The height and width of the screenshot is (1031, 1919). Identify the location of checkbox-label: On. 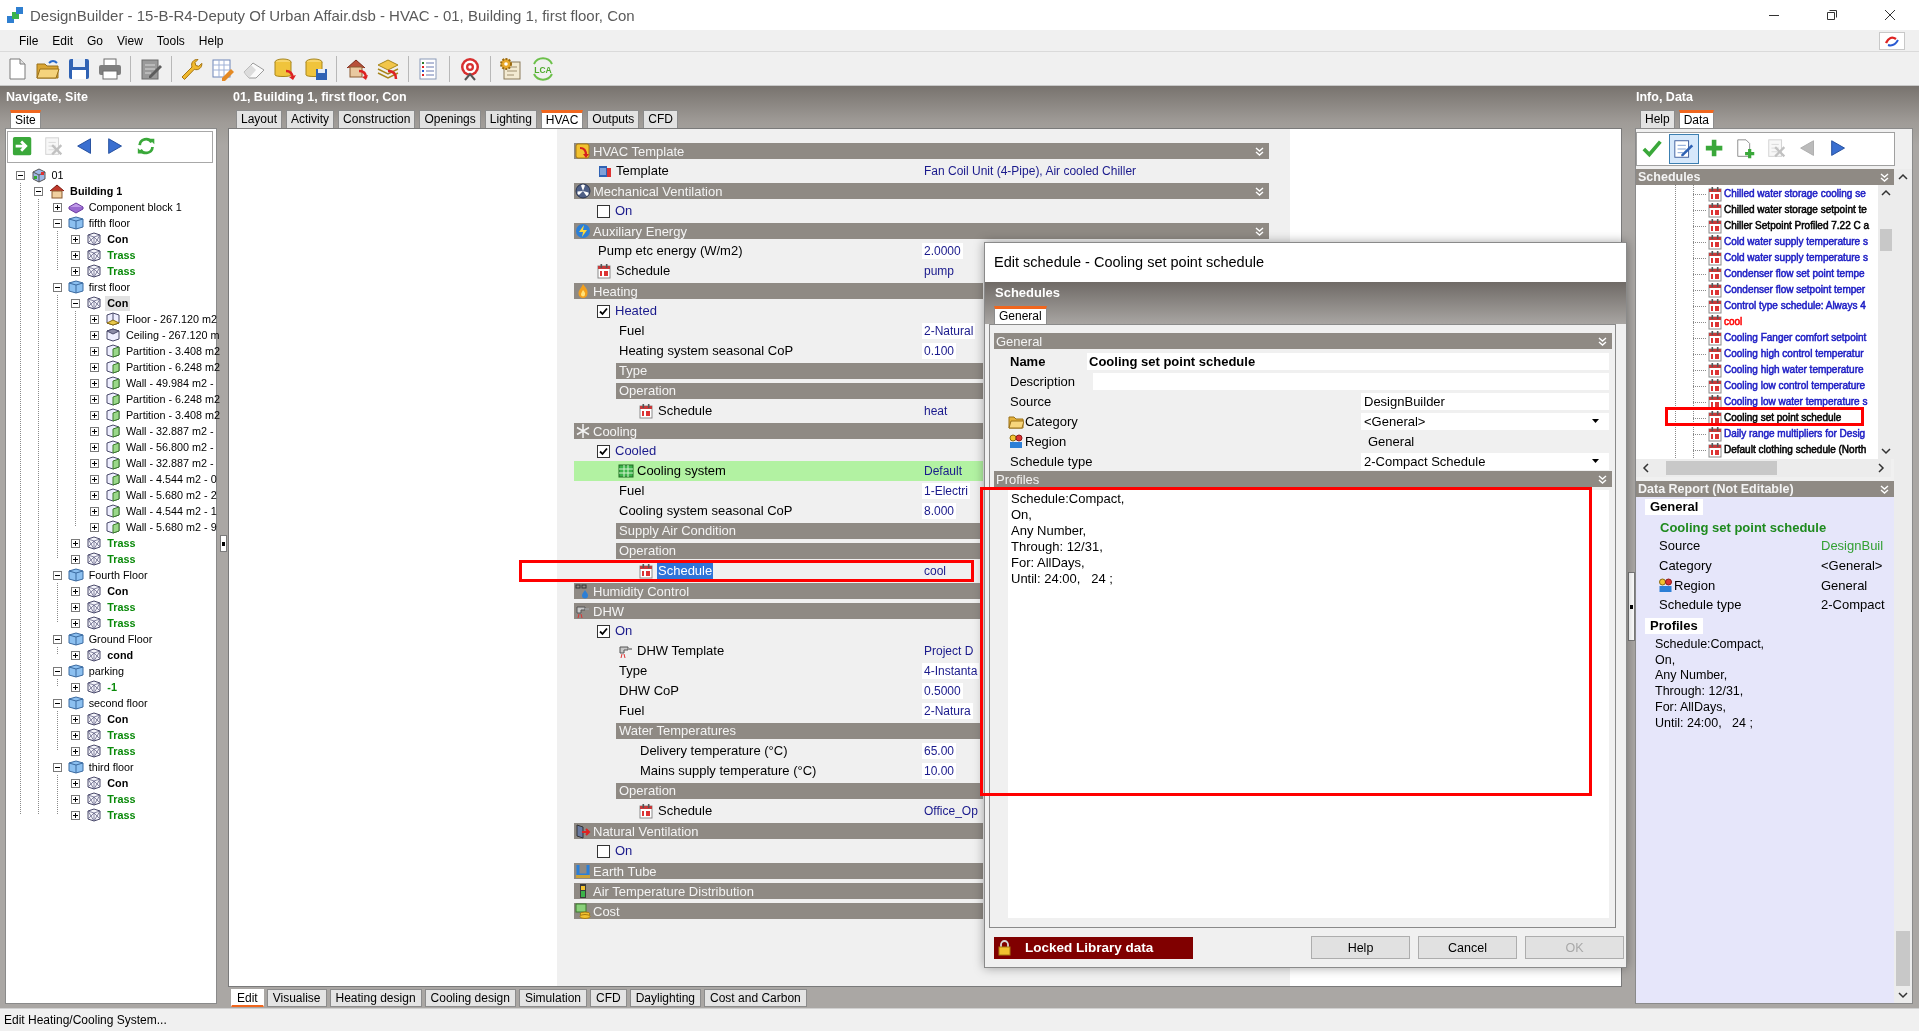
(624, 631).